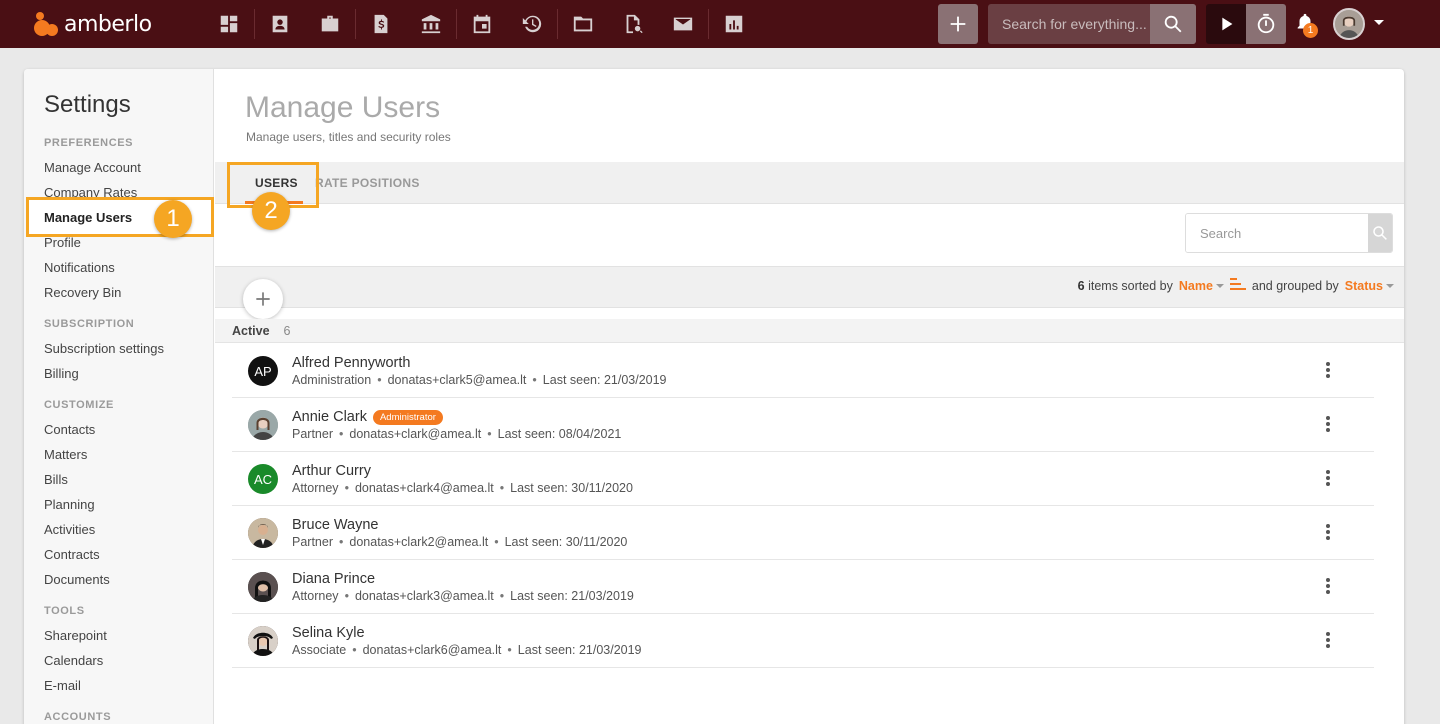 The width and height of the screenshot is (1440, 724). What do you see at coordinates (312, 542) in the screenshot?
I see `user-title: Partner` at bounding box center [312, 542].